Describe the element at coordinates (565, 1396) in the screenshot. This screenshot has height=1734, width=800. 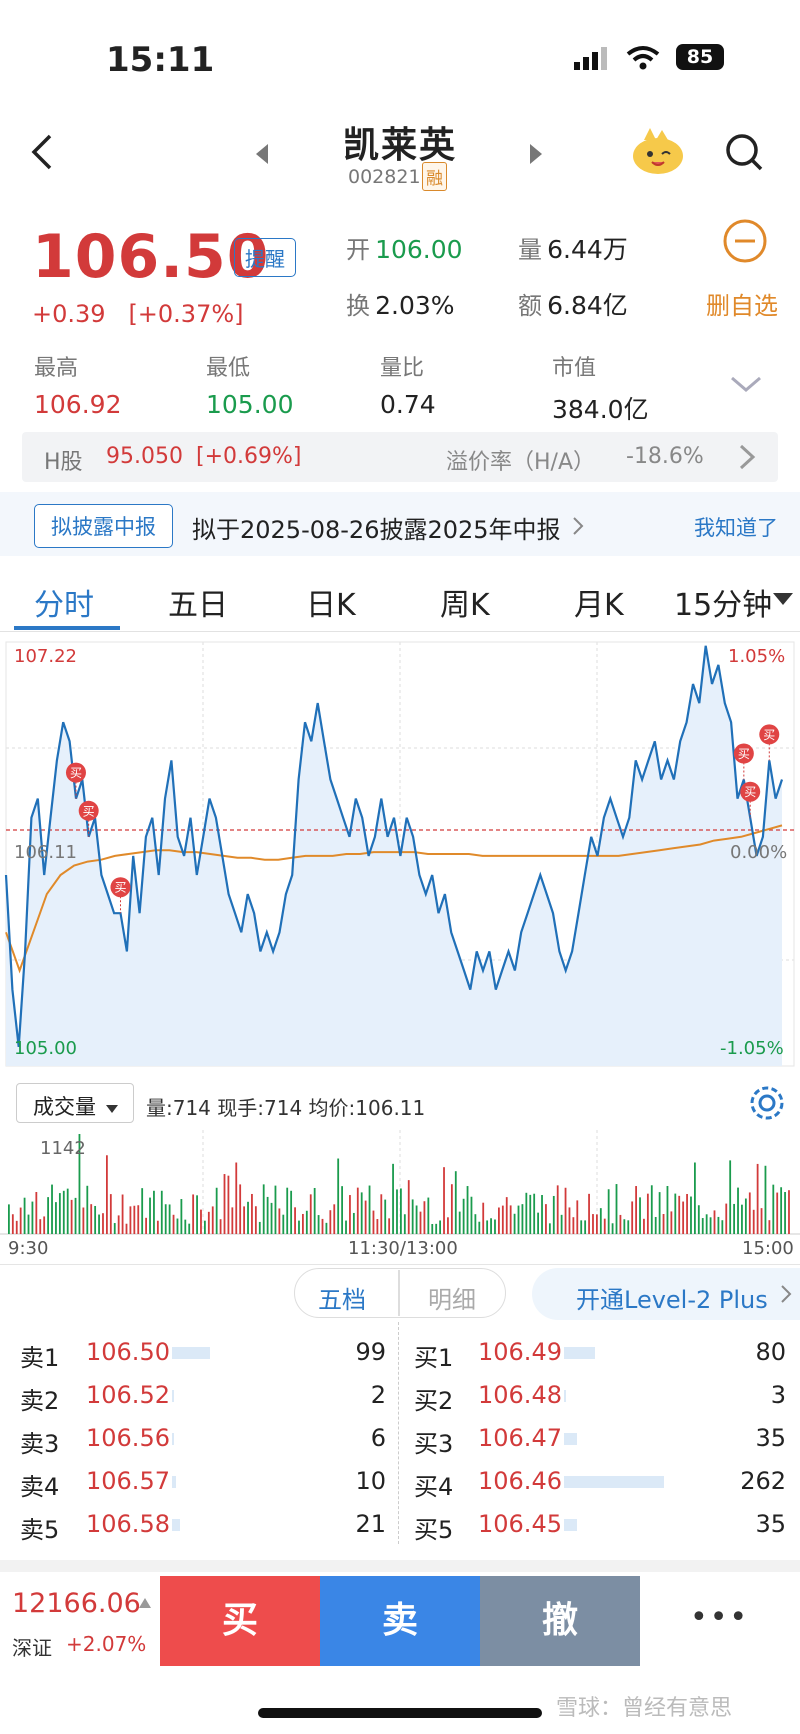
I see `buy-depth-bar` at that location.